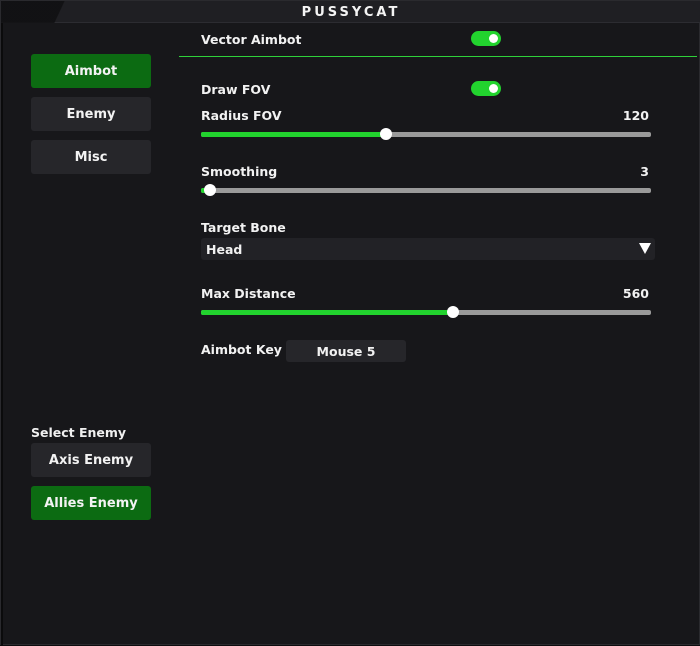 Image resolution: width=700 pixels, height=646 pixels. I want to click on draw-fov-label: Draw FOV, so click(236, 89).